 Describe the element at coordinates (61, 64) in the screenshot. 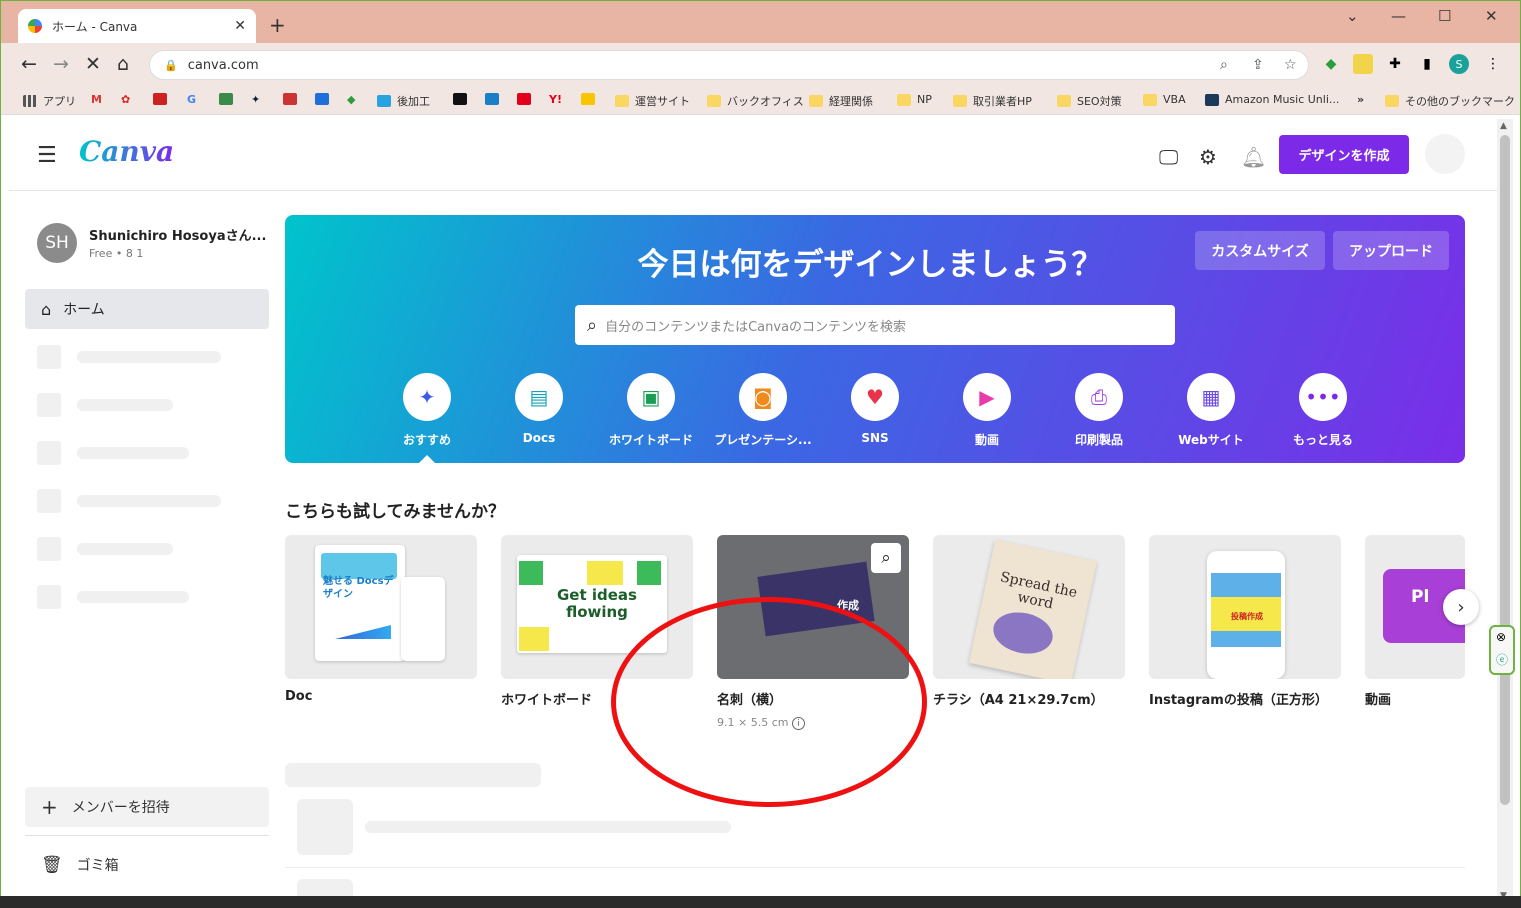

I see `forward-icon: →` at that location.